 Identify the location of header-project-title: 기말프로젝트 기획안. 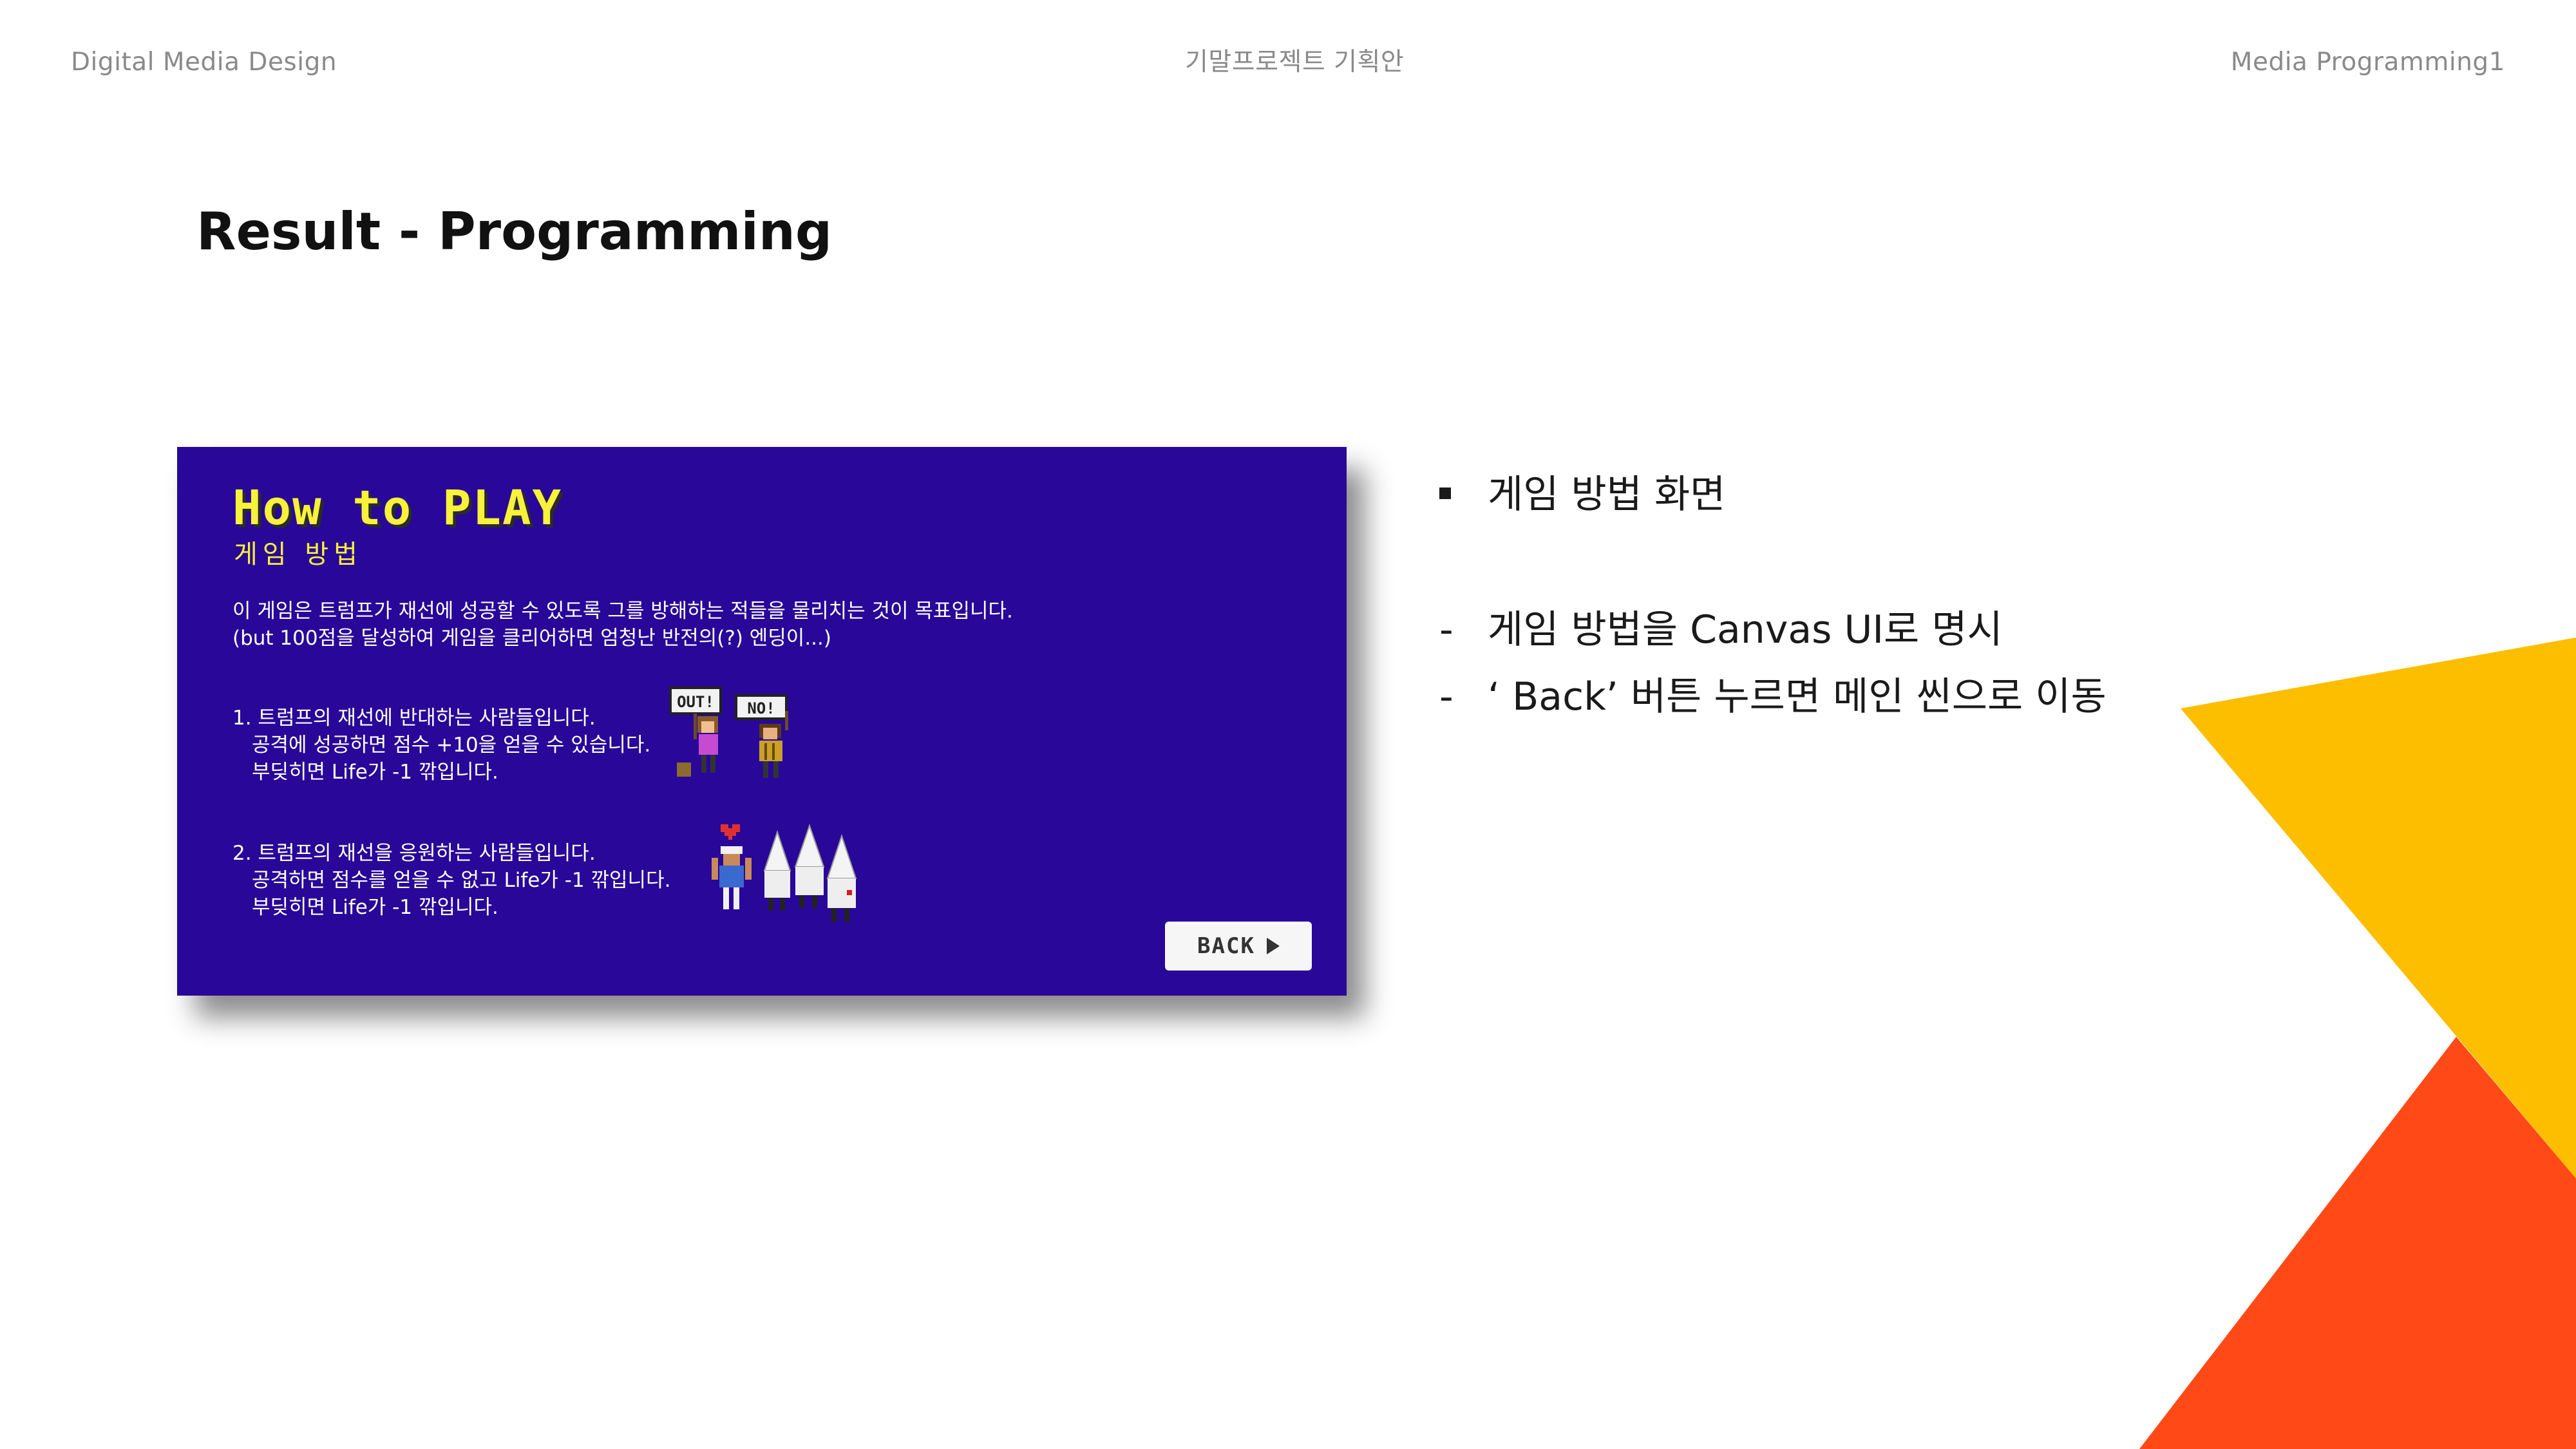
(1295, 62).